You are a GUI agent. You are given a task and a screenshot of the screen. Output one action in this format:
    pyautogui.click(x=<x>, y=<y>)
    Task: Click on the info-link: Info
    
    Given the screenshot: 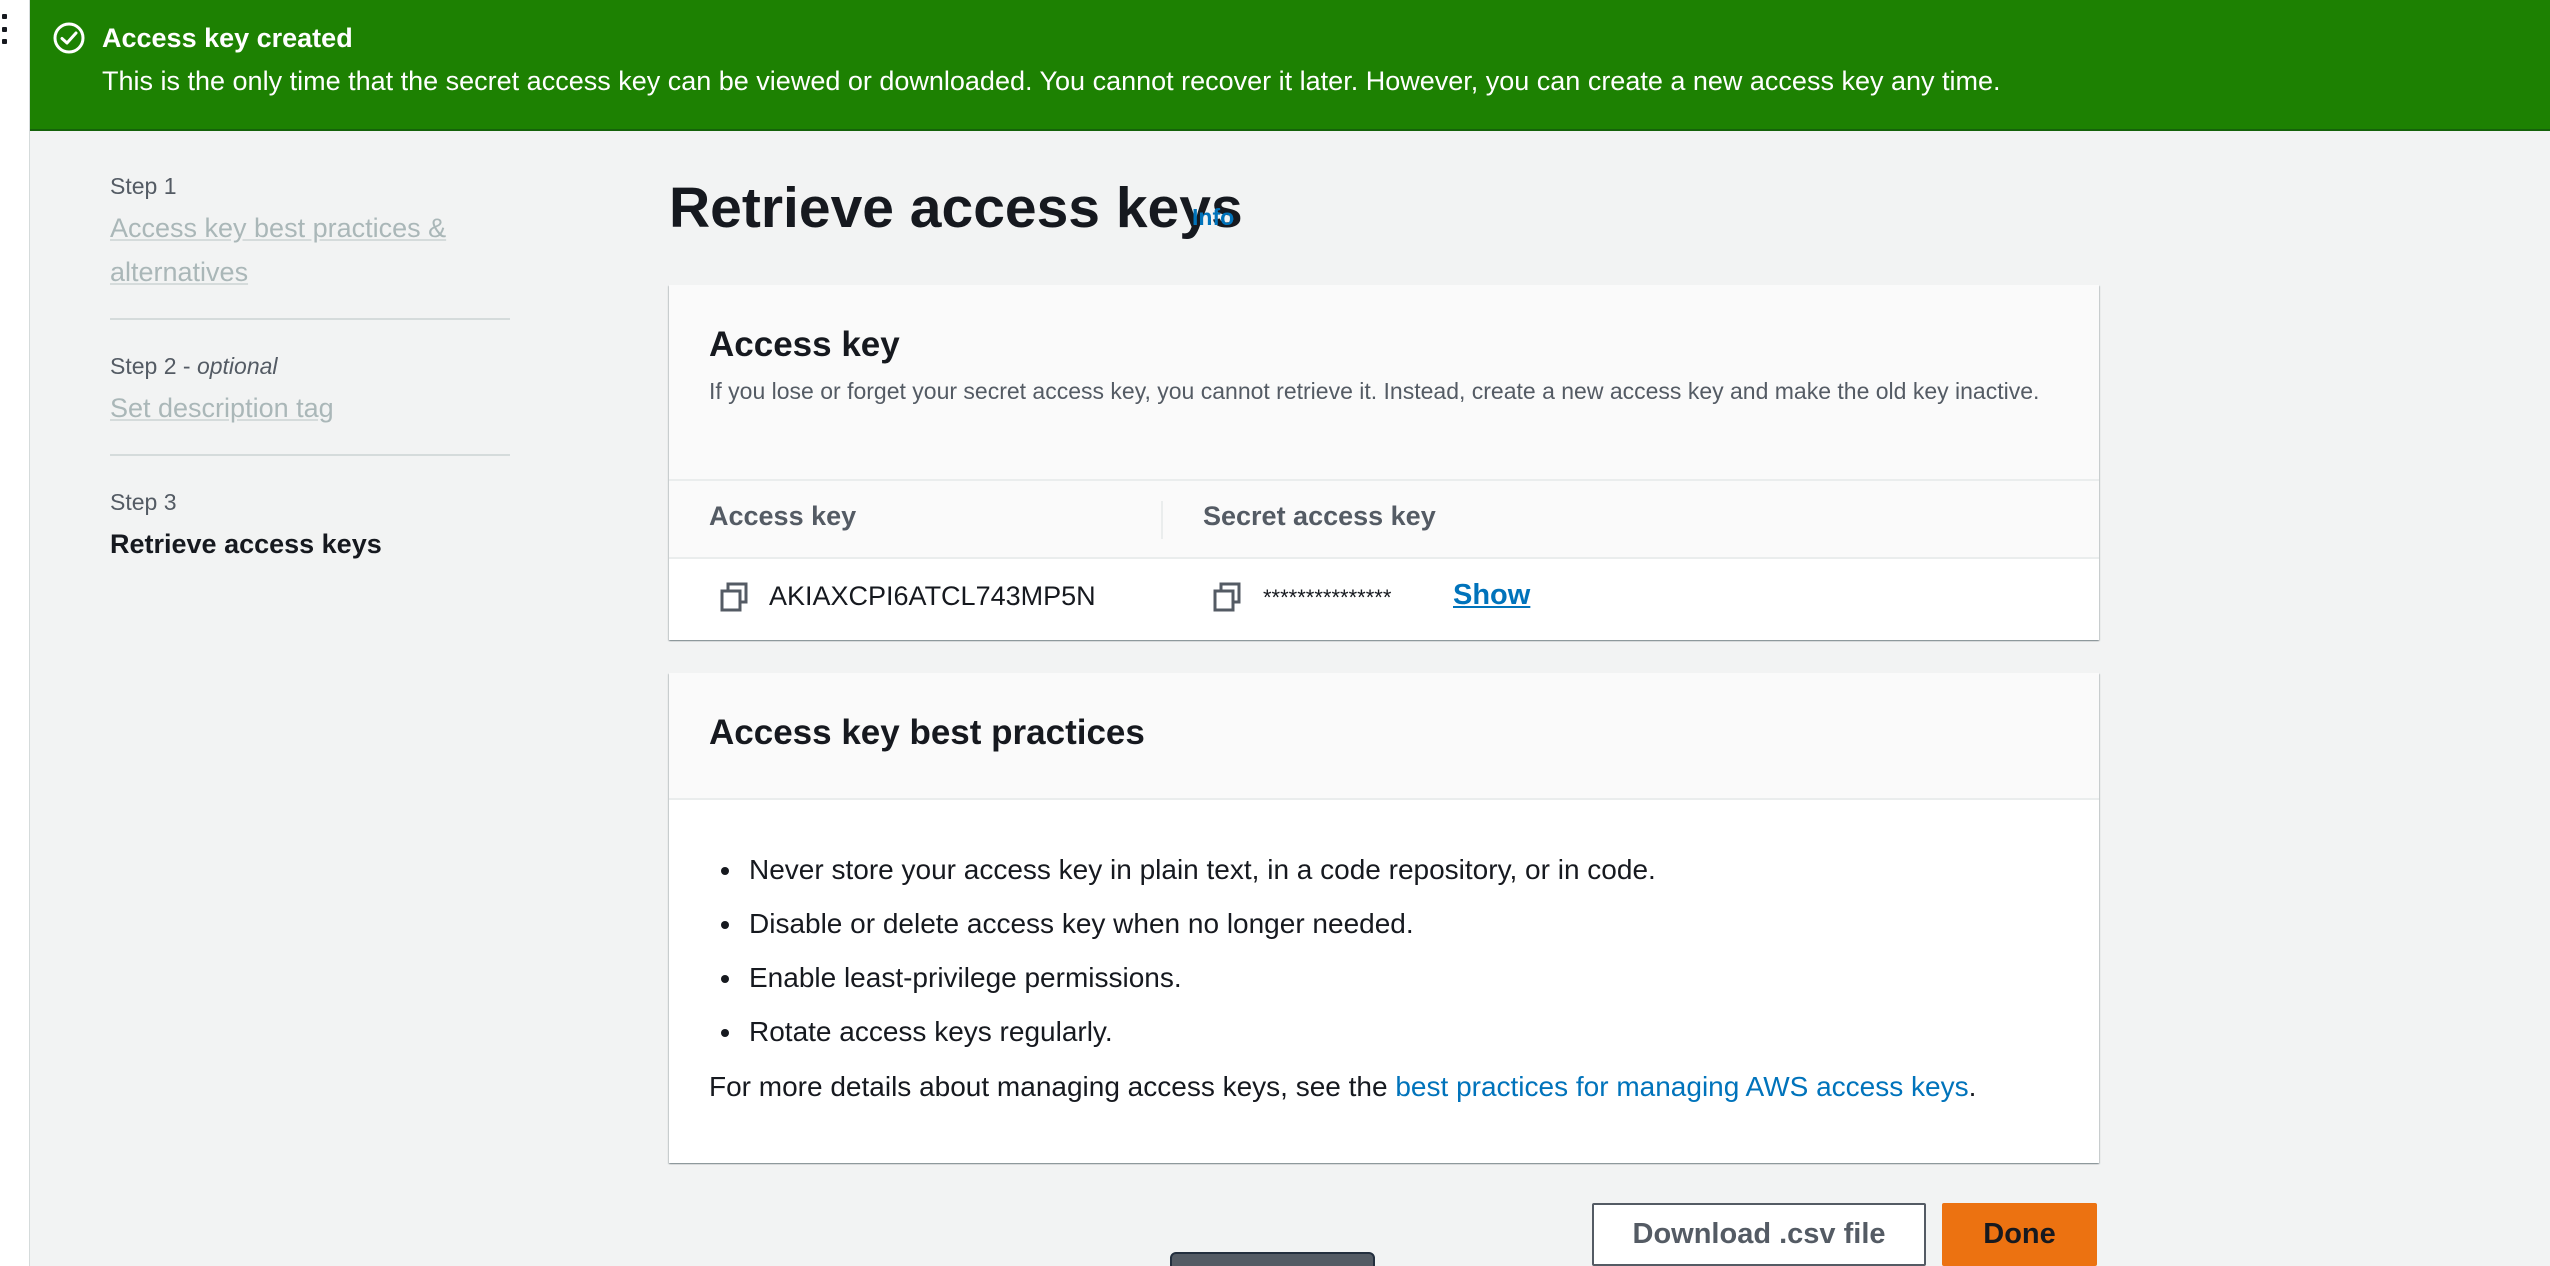 What is the action you would take?
    pyautogui.click(x=1213, y=217)
    